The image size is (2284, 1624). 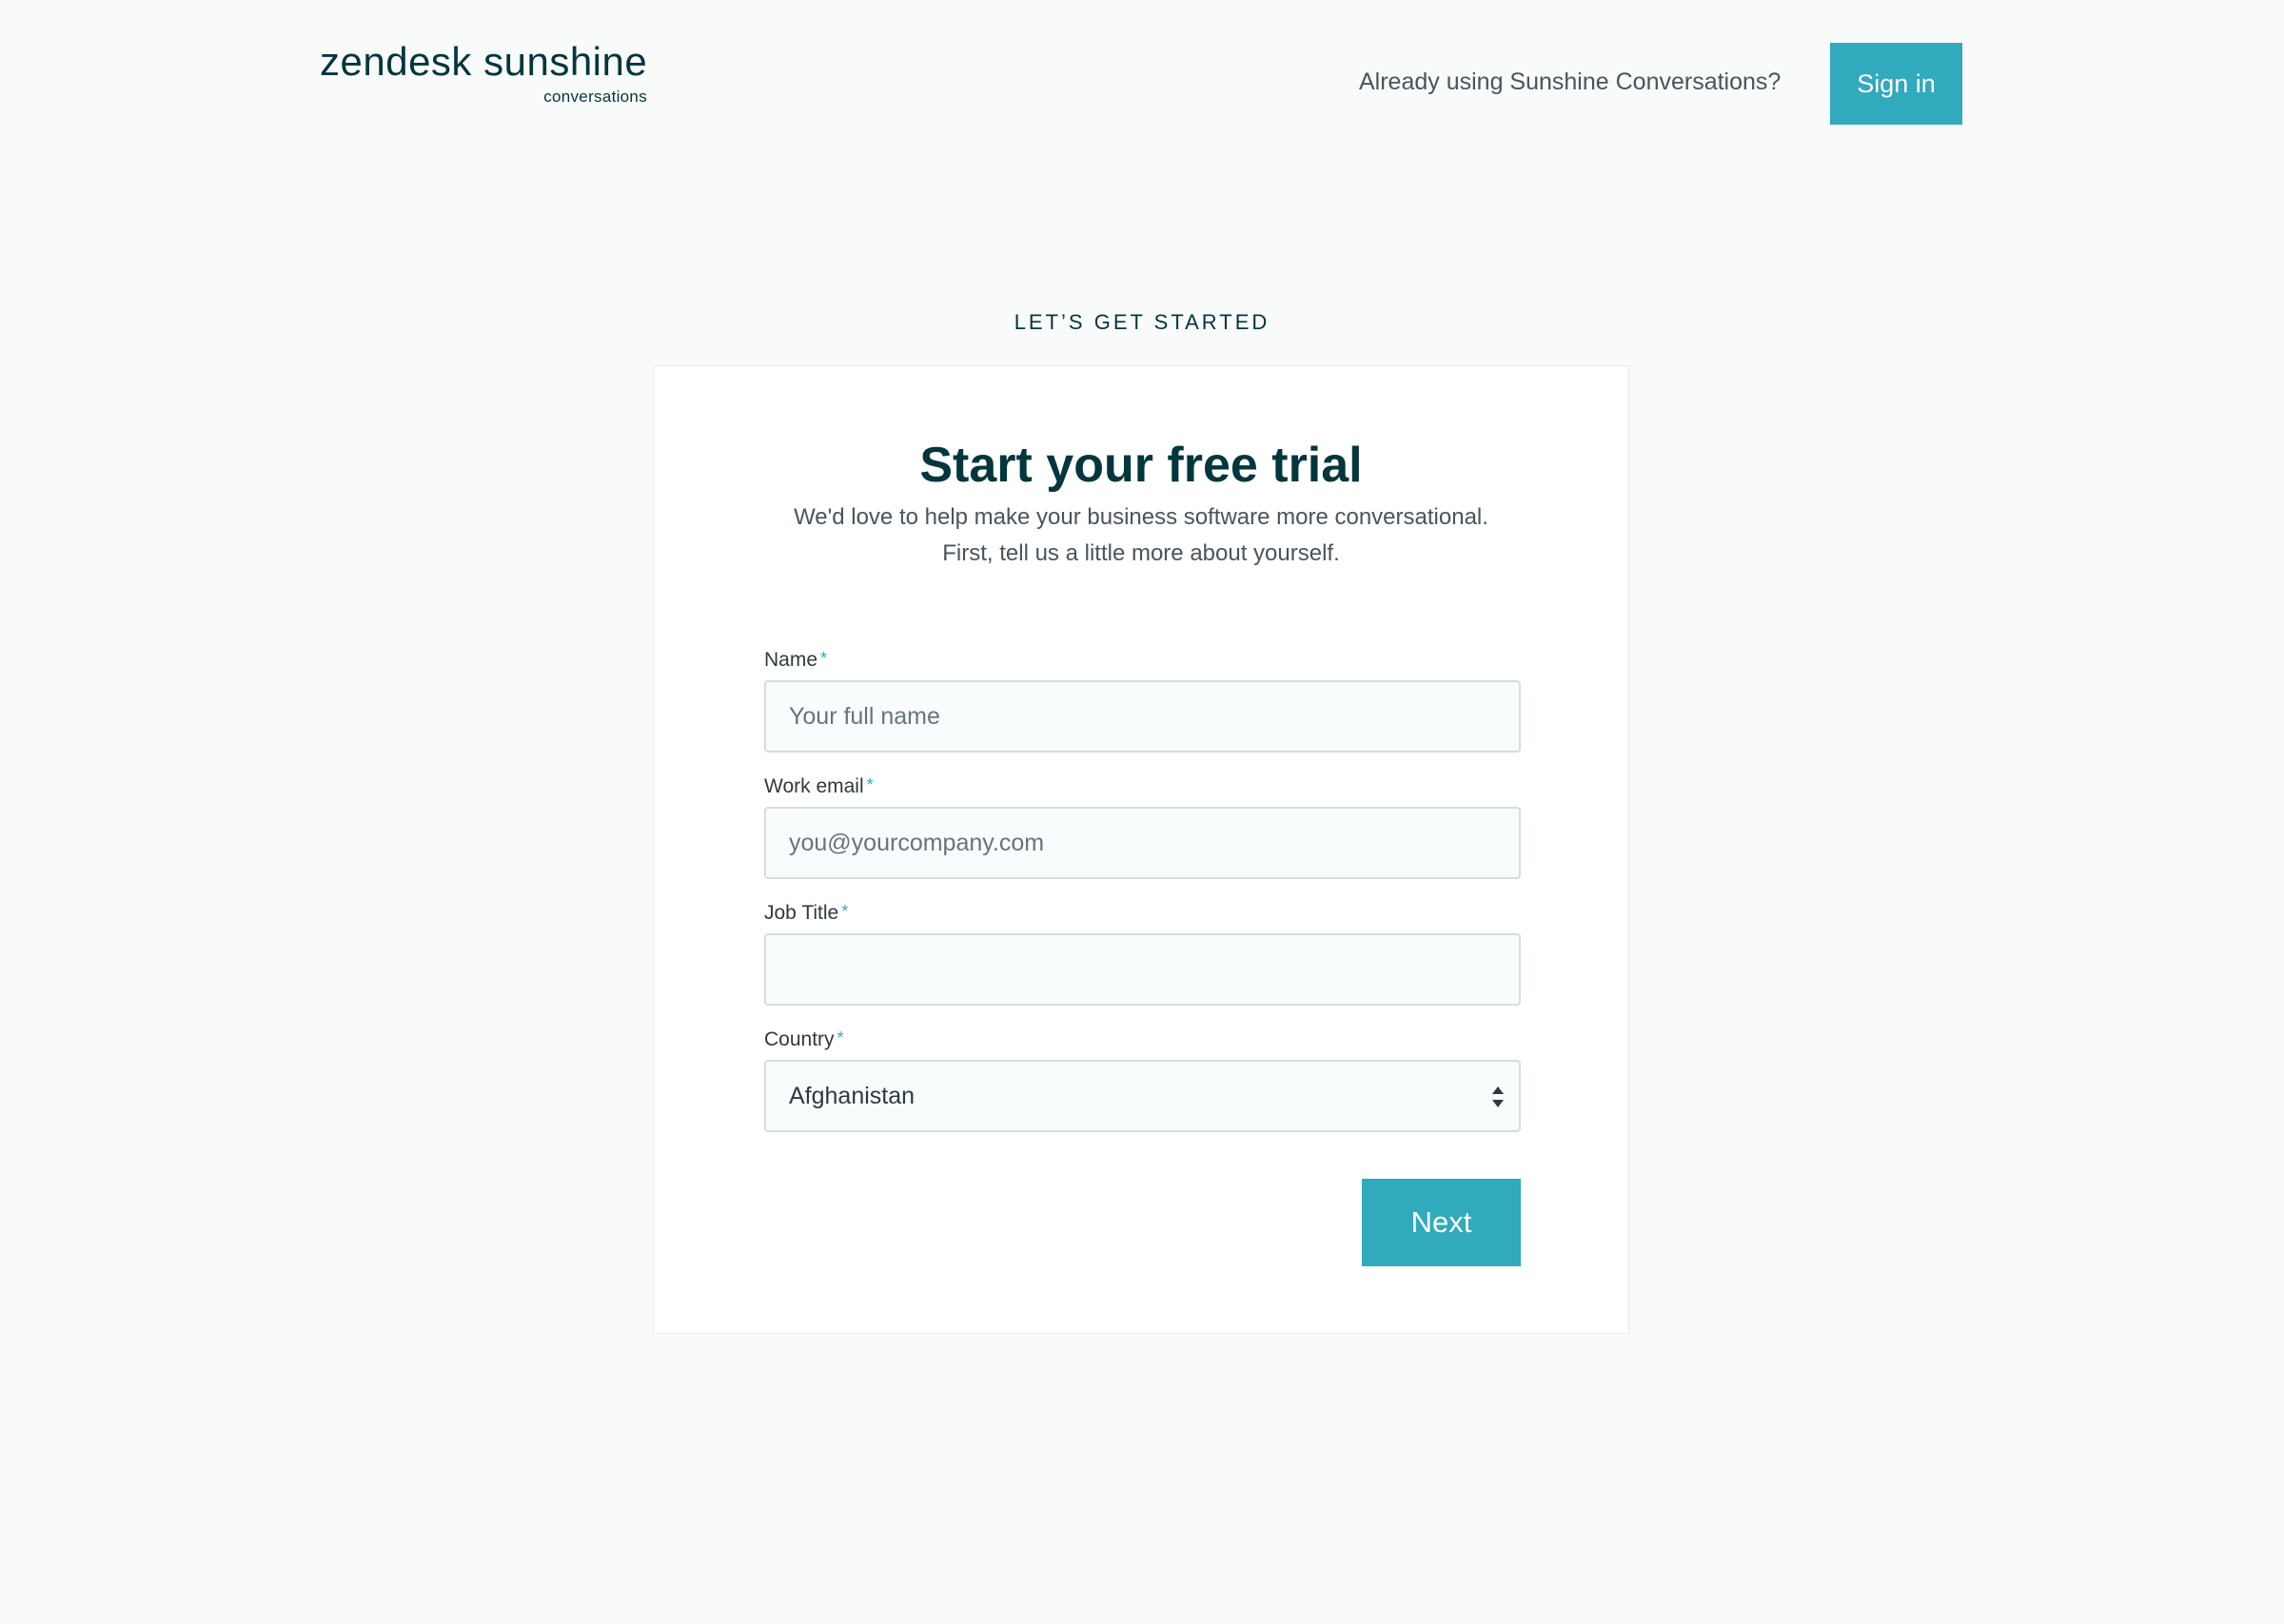 I want to click on logo-subtitle: conversations, so click(x=595, y=97).